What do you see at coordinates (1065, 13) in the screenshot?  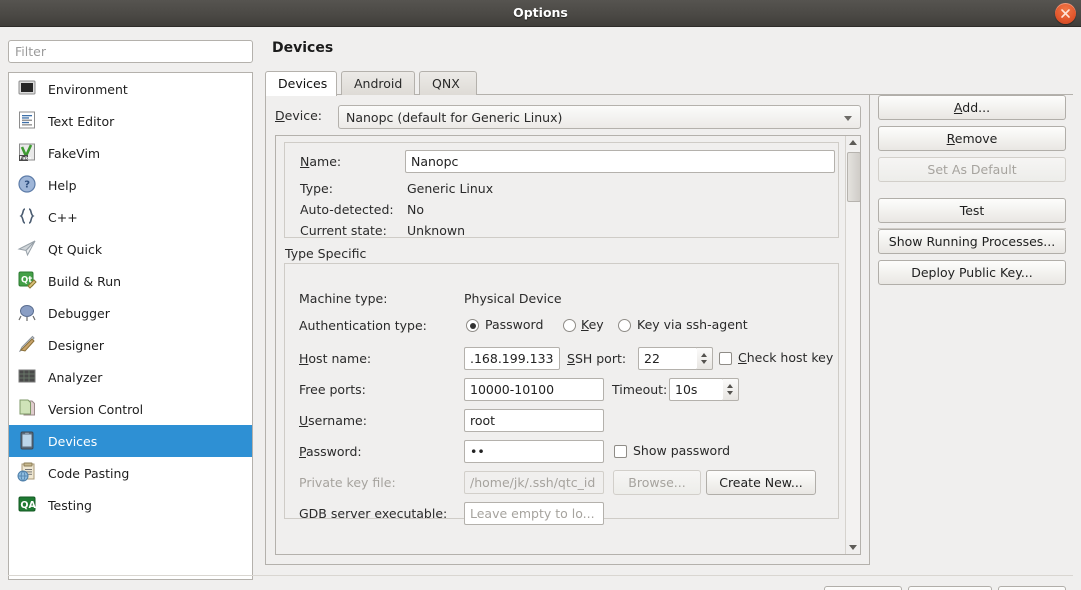 I see `close-icon` at bounding box center [1065, 13].